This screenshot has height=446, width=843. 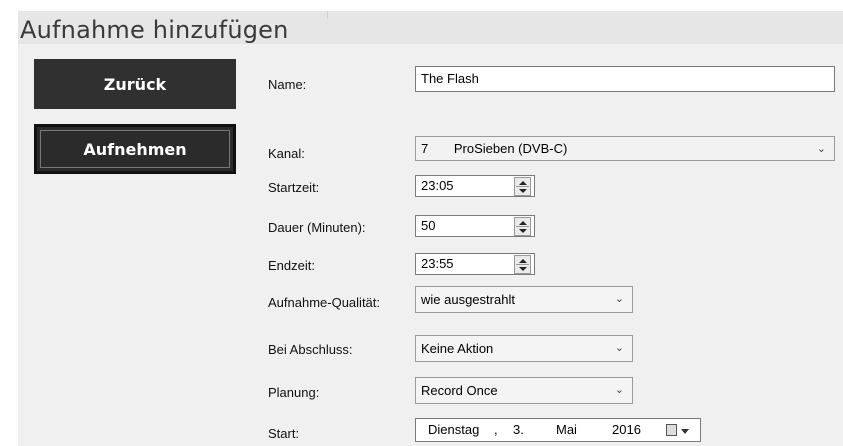 I want to click on duration-label: Dauer (Minuten):, so click(x=317, y=227).